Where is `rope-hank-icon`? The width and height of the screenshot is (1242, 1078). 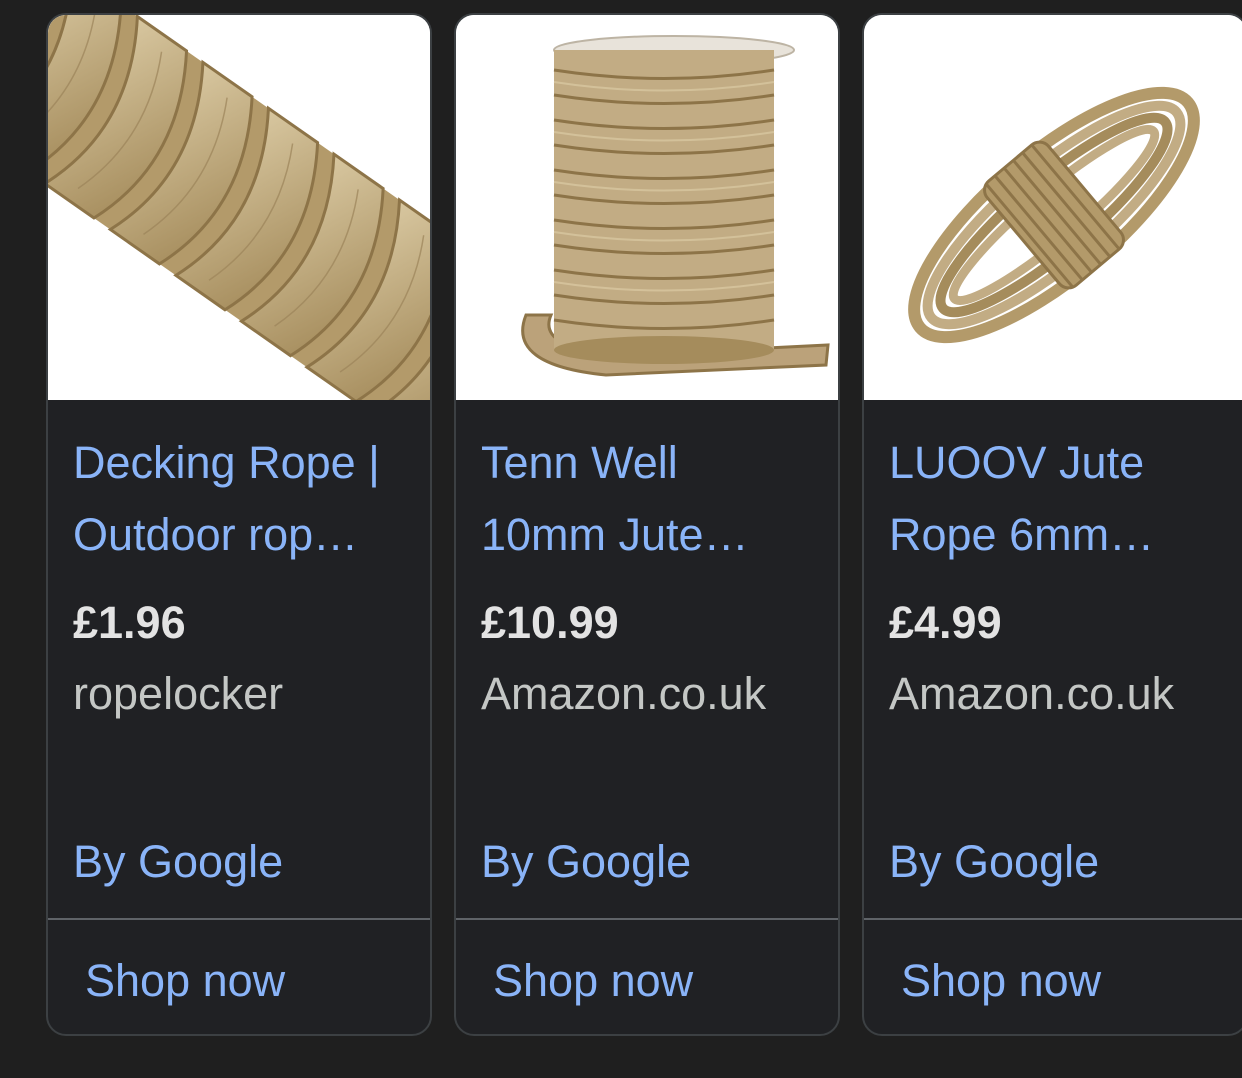 rope-hank-icon is located at coordinates (1053, 207).